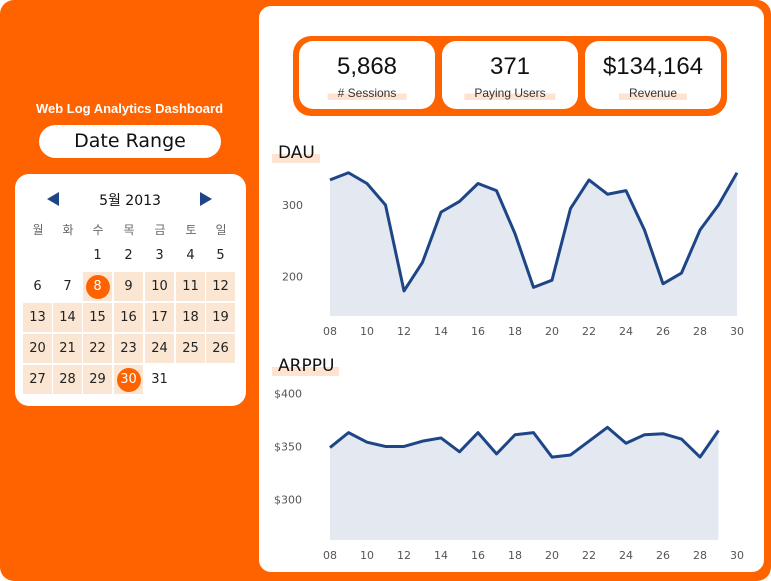  Describe the element at coordinates (160, 230) in the screenshot. I see `weekday-label: 금` at that location.